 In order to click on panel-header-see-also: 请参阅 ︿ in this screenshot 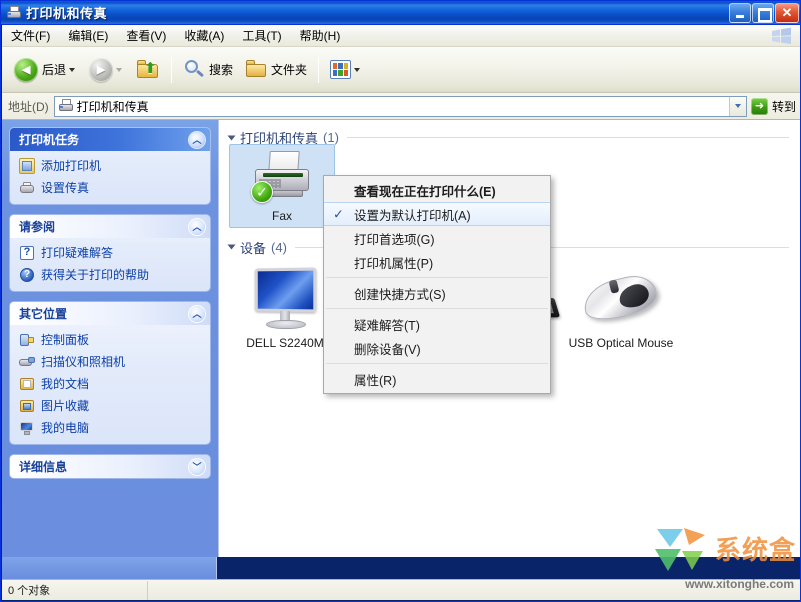, I will do `click(110, 226)`.